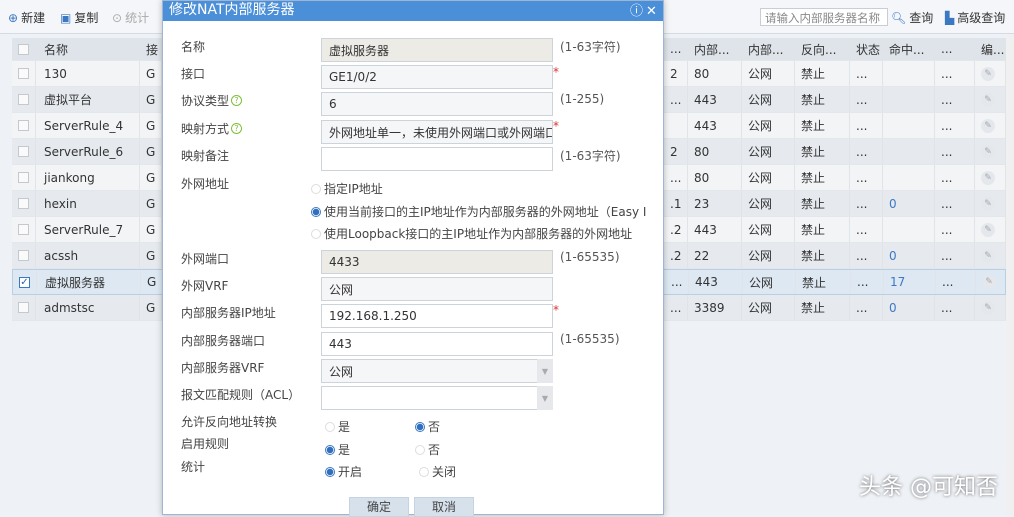 The image size is (1014, 517). I want to click on internal-ip-field: 192.168.1.250, so click(437, 316).